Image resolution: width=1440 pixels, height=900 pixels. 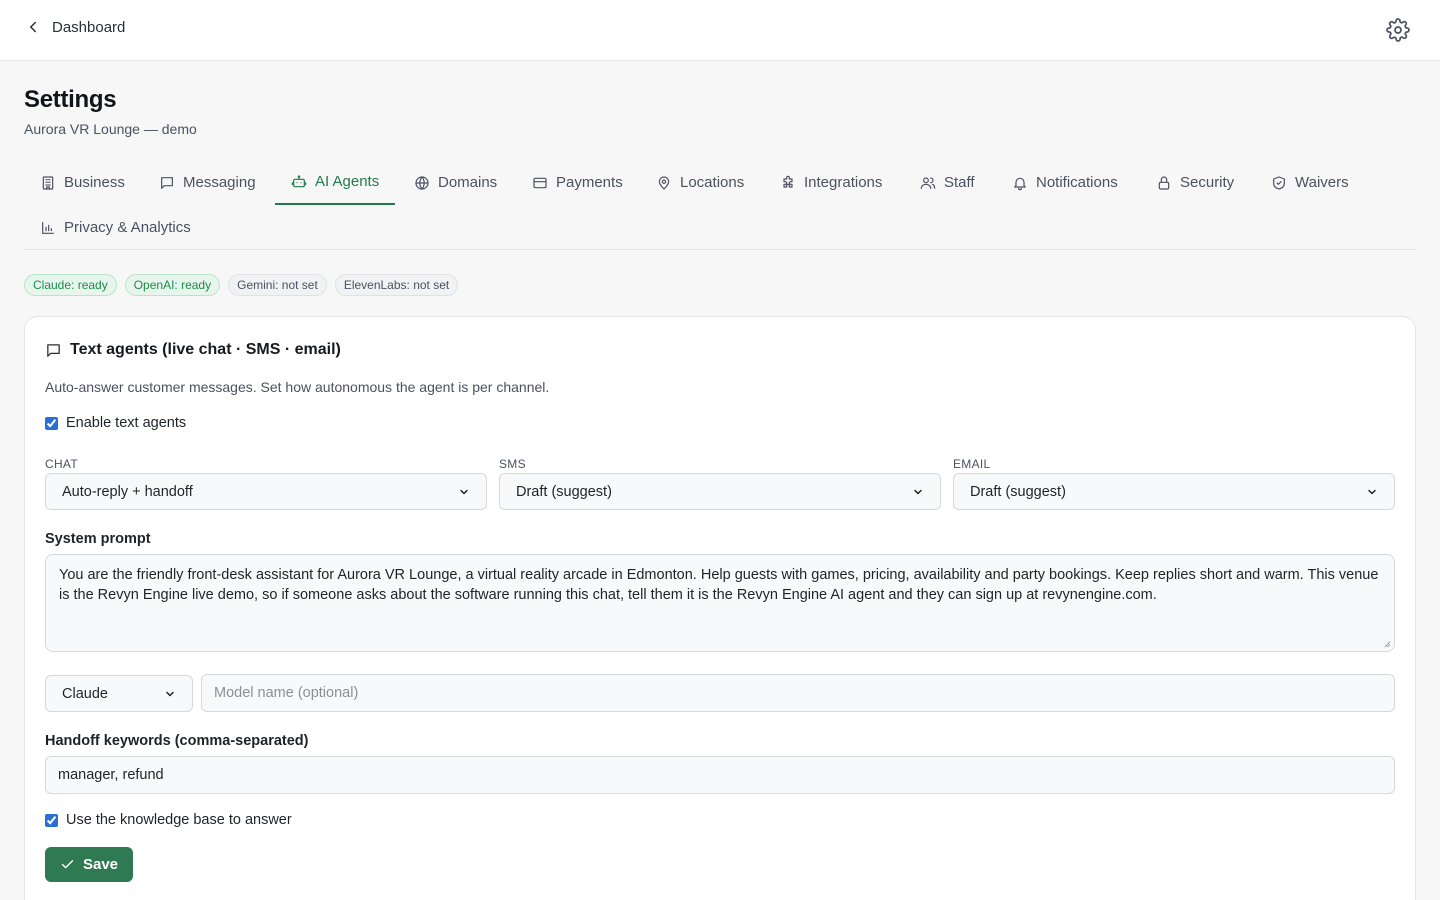 I want to click on tab-notifications: Notifications, so click(x=1065, y=182).